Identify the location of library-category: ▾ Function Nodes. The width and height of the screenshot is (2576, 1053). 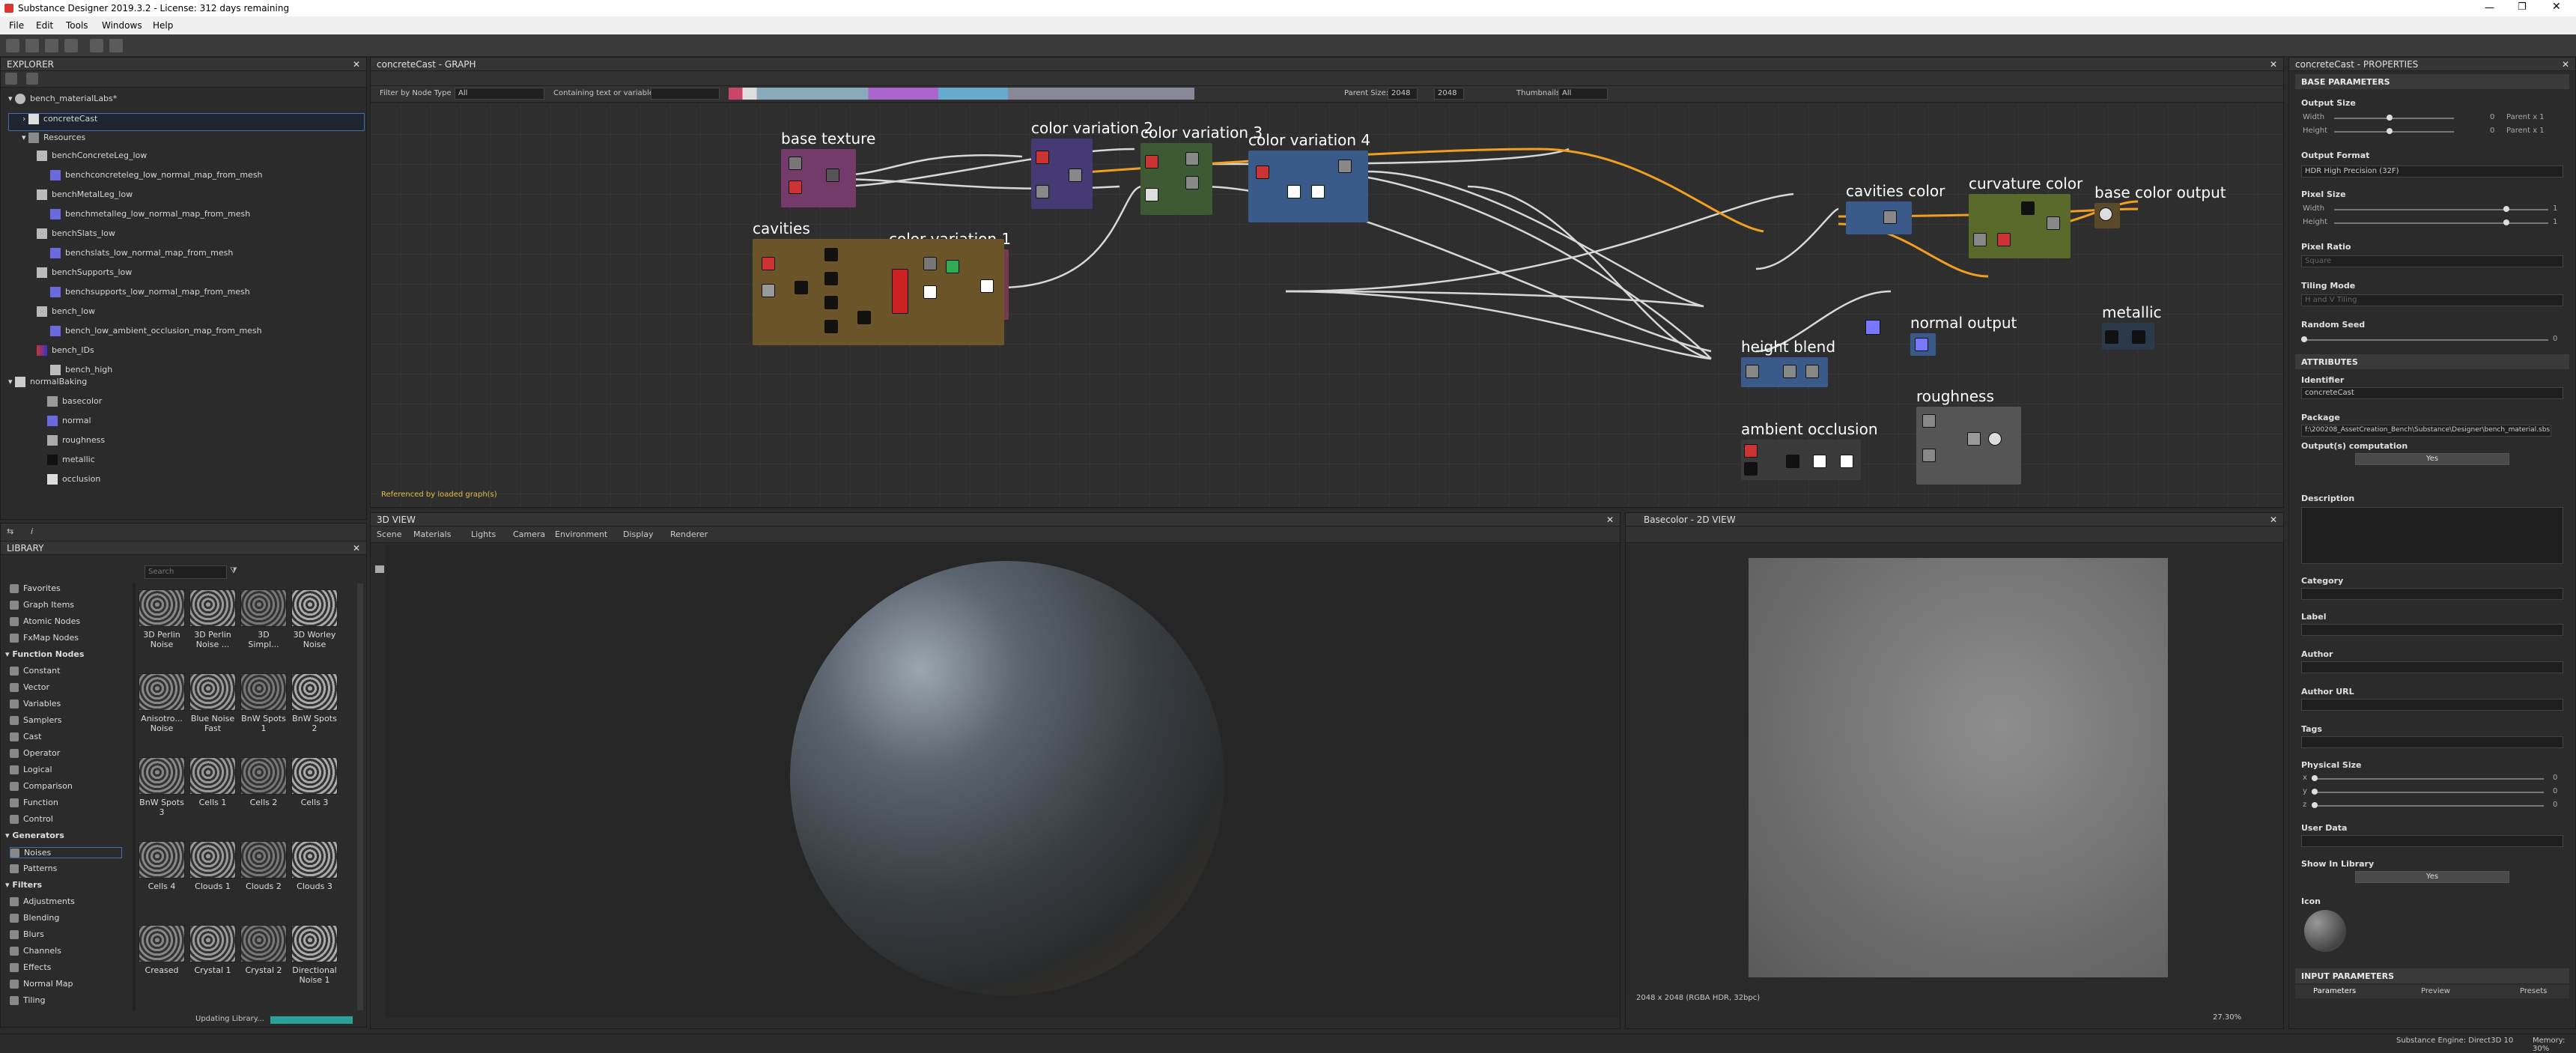
(44, 654).